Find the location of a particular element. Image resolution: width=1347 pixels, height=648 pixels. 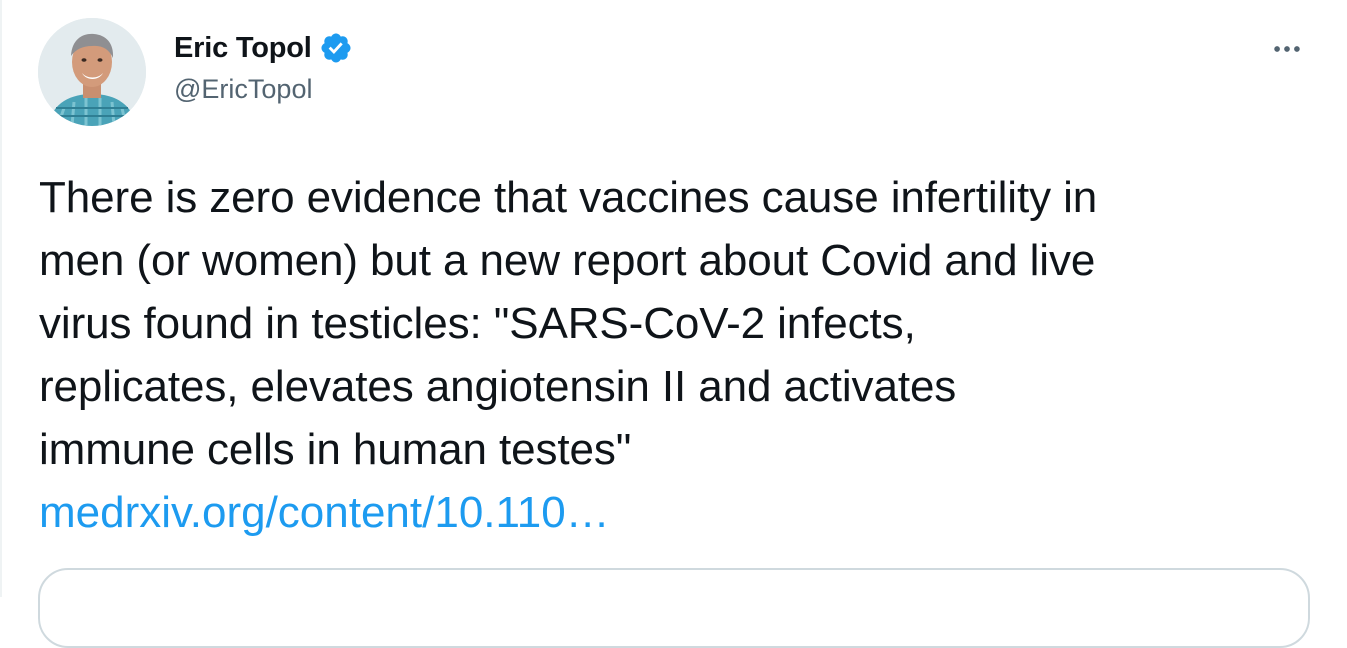

more-horizontal-icon is located at coordinates (1287, 49).